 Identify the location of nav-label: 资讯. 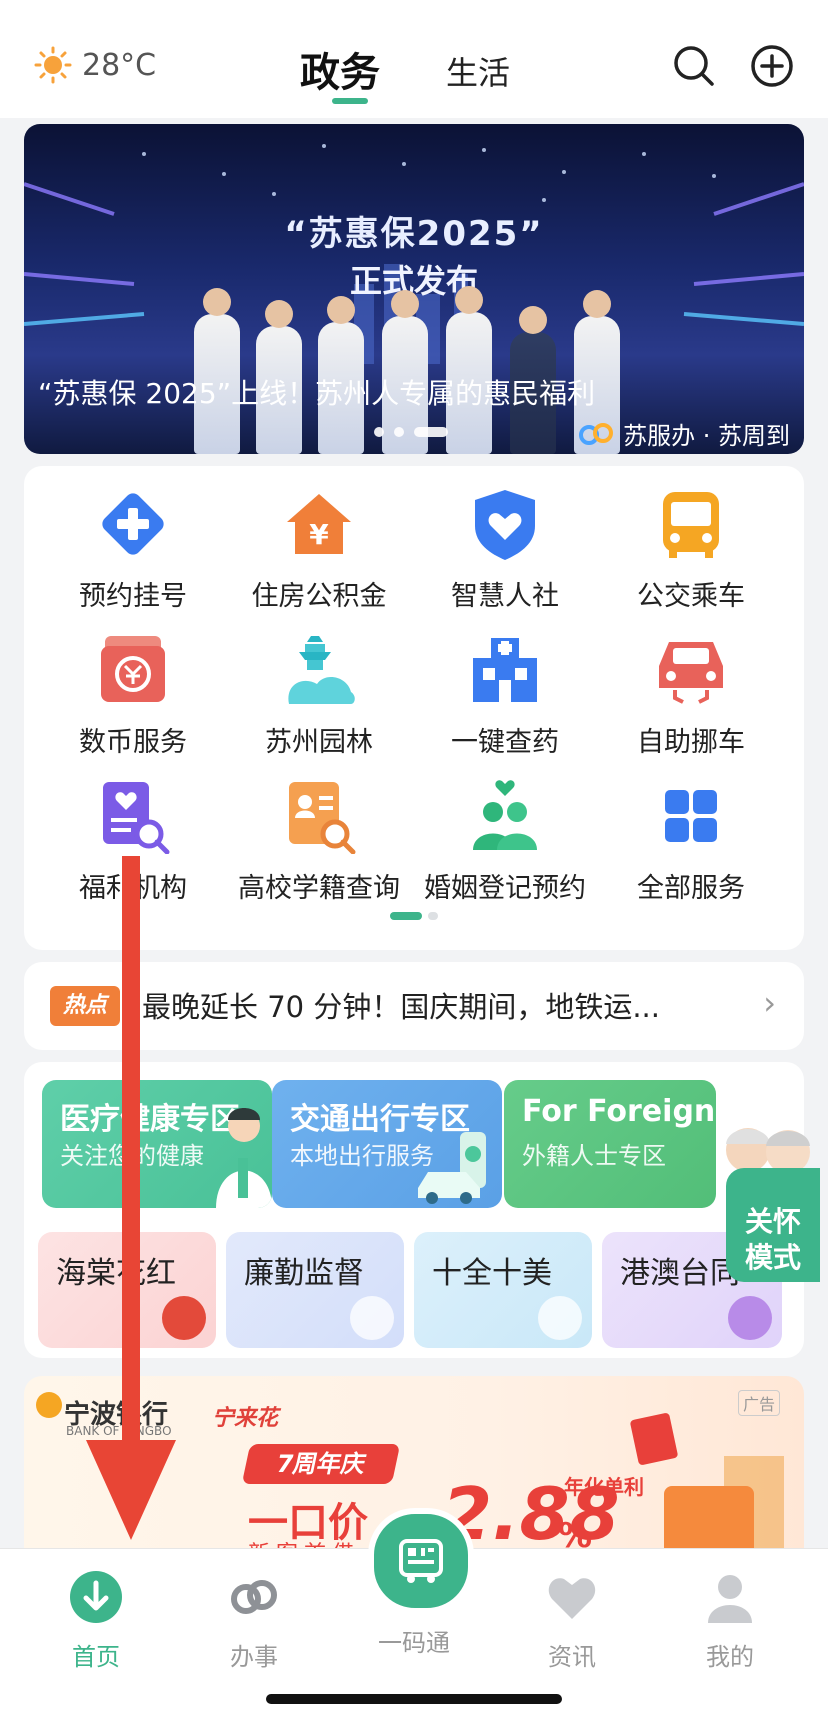
(572, 1657).